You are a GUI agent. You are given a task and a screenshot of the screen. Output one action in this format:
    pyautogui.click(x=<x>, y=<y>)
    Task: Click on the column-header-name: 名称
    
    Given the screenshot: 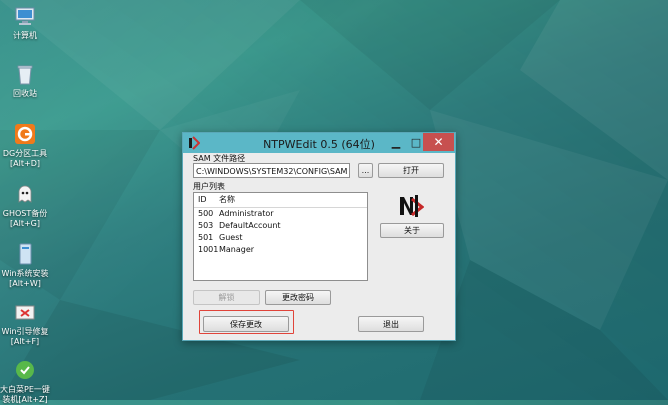 What is the action you would take?
    pyautogui.click(x=293, y=200)
    